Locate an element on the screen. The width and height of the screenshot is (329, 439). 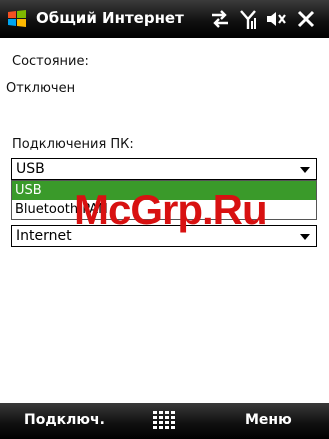
close-icon is located at coordinates (306, 19).